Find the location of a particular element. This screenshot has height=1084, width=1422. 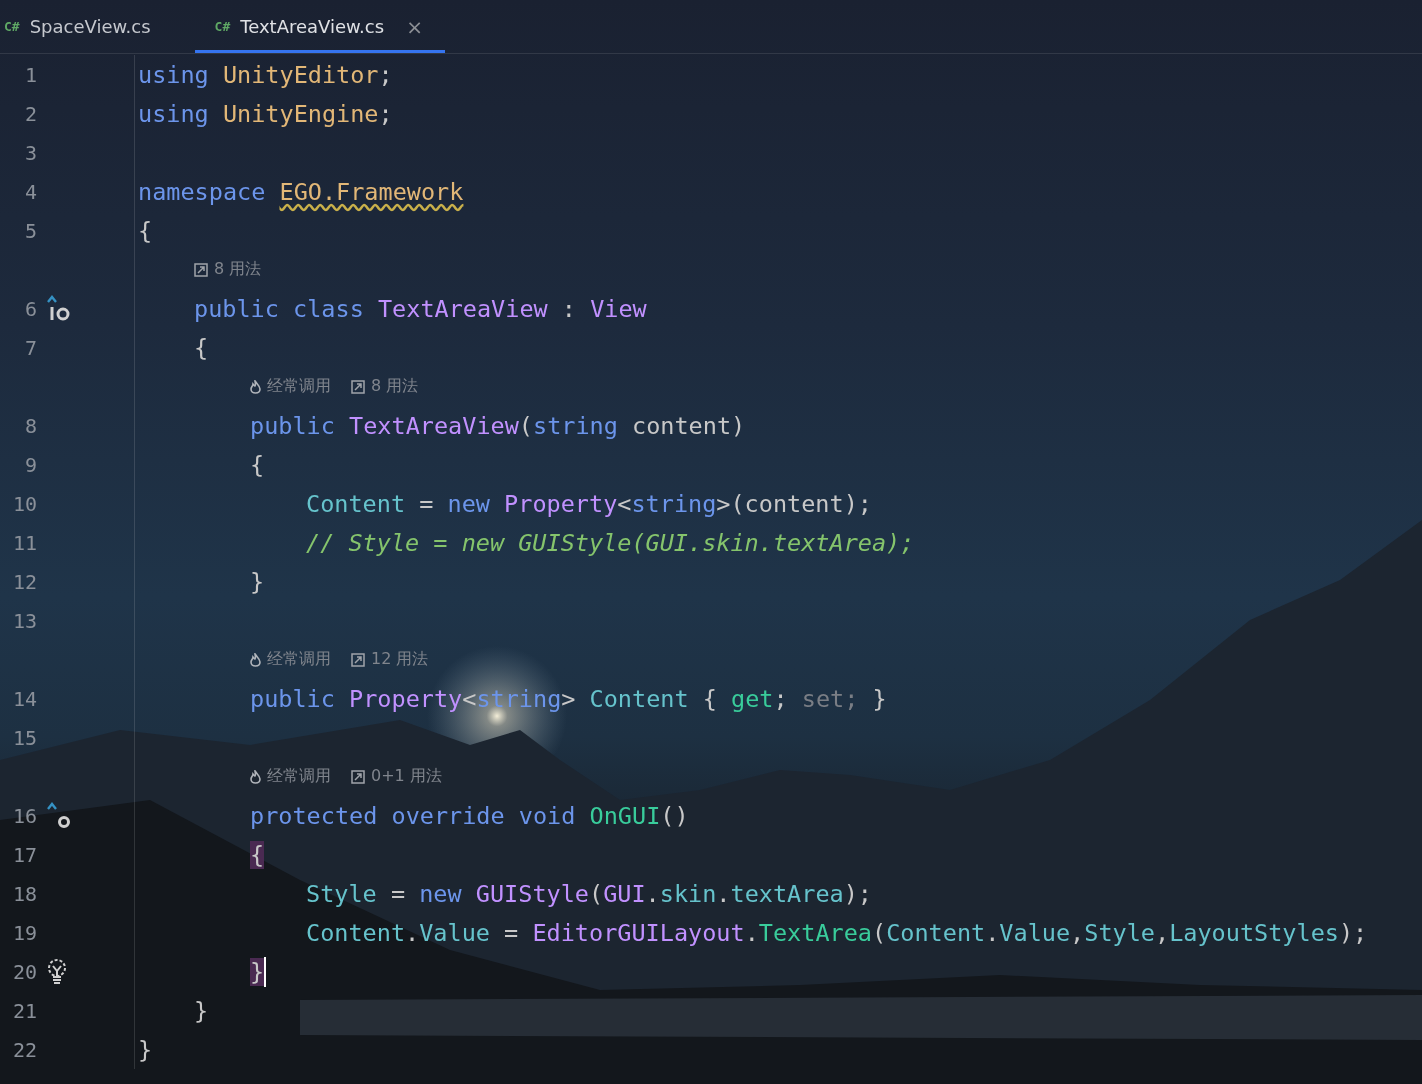

file-tab: C# SpaceView.cs is located at coordinates (86, 26).